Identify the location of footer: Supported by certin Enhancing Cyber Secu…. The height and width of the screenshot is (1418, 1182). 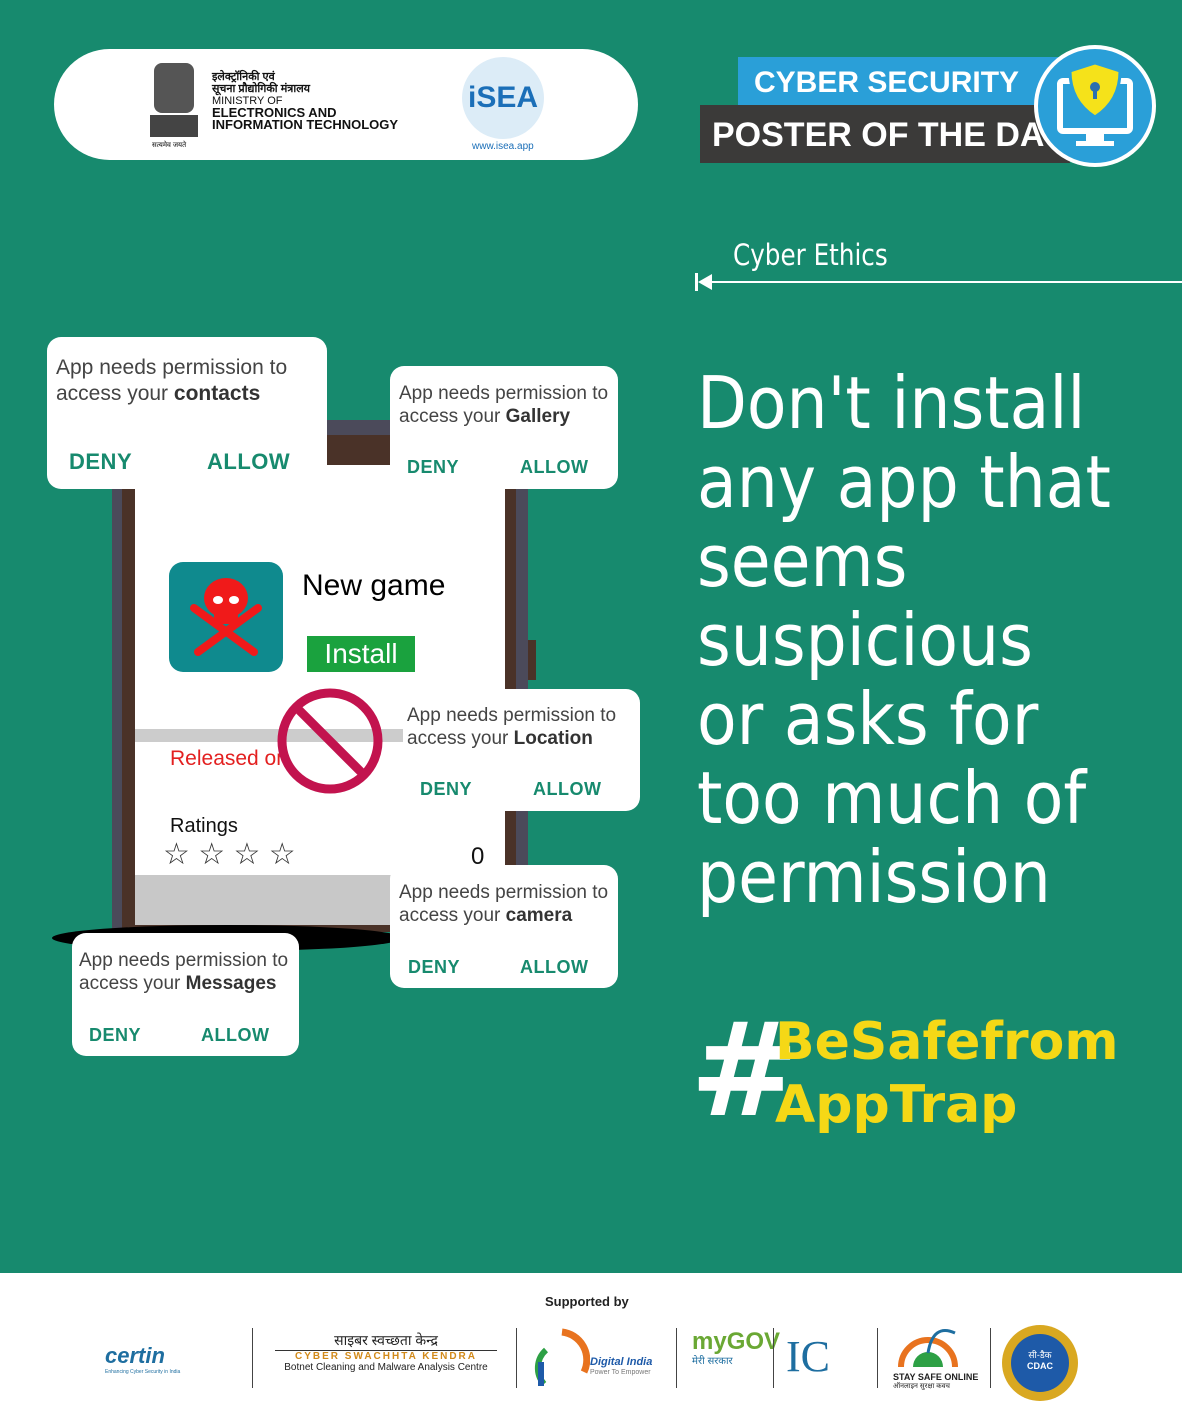
(591, 1345).